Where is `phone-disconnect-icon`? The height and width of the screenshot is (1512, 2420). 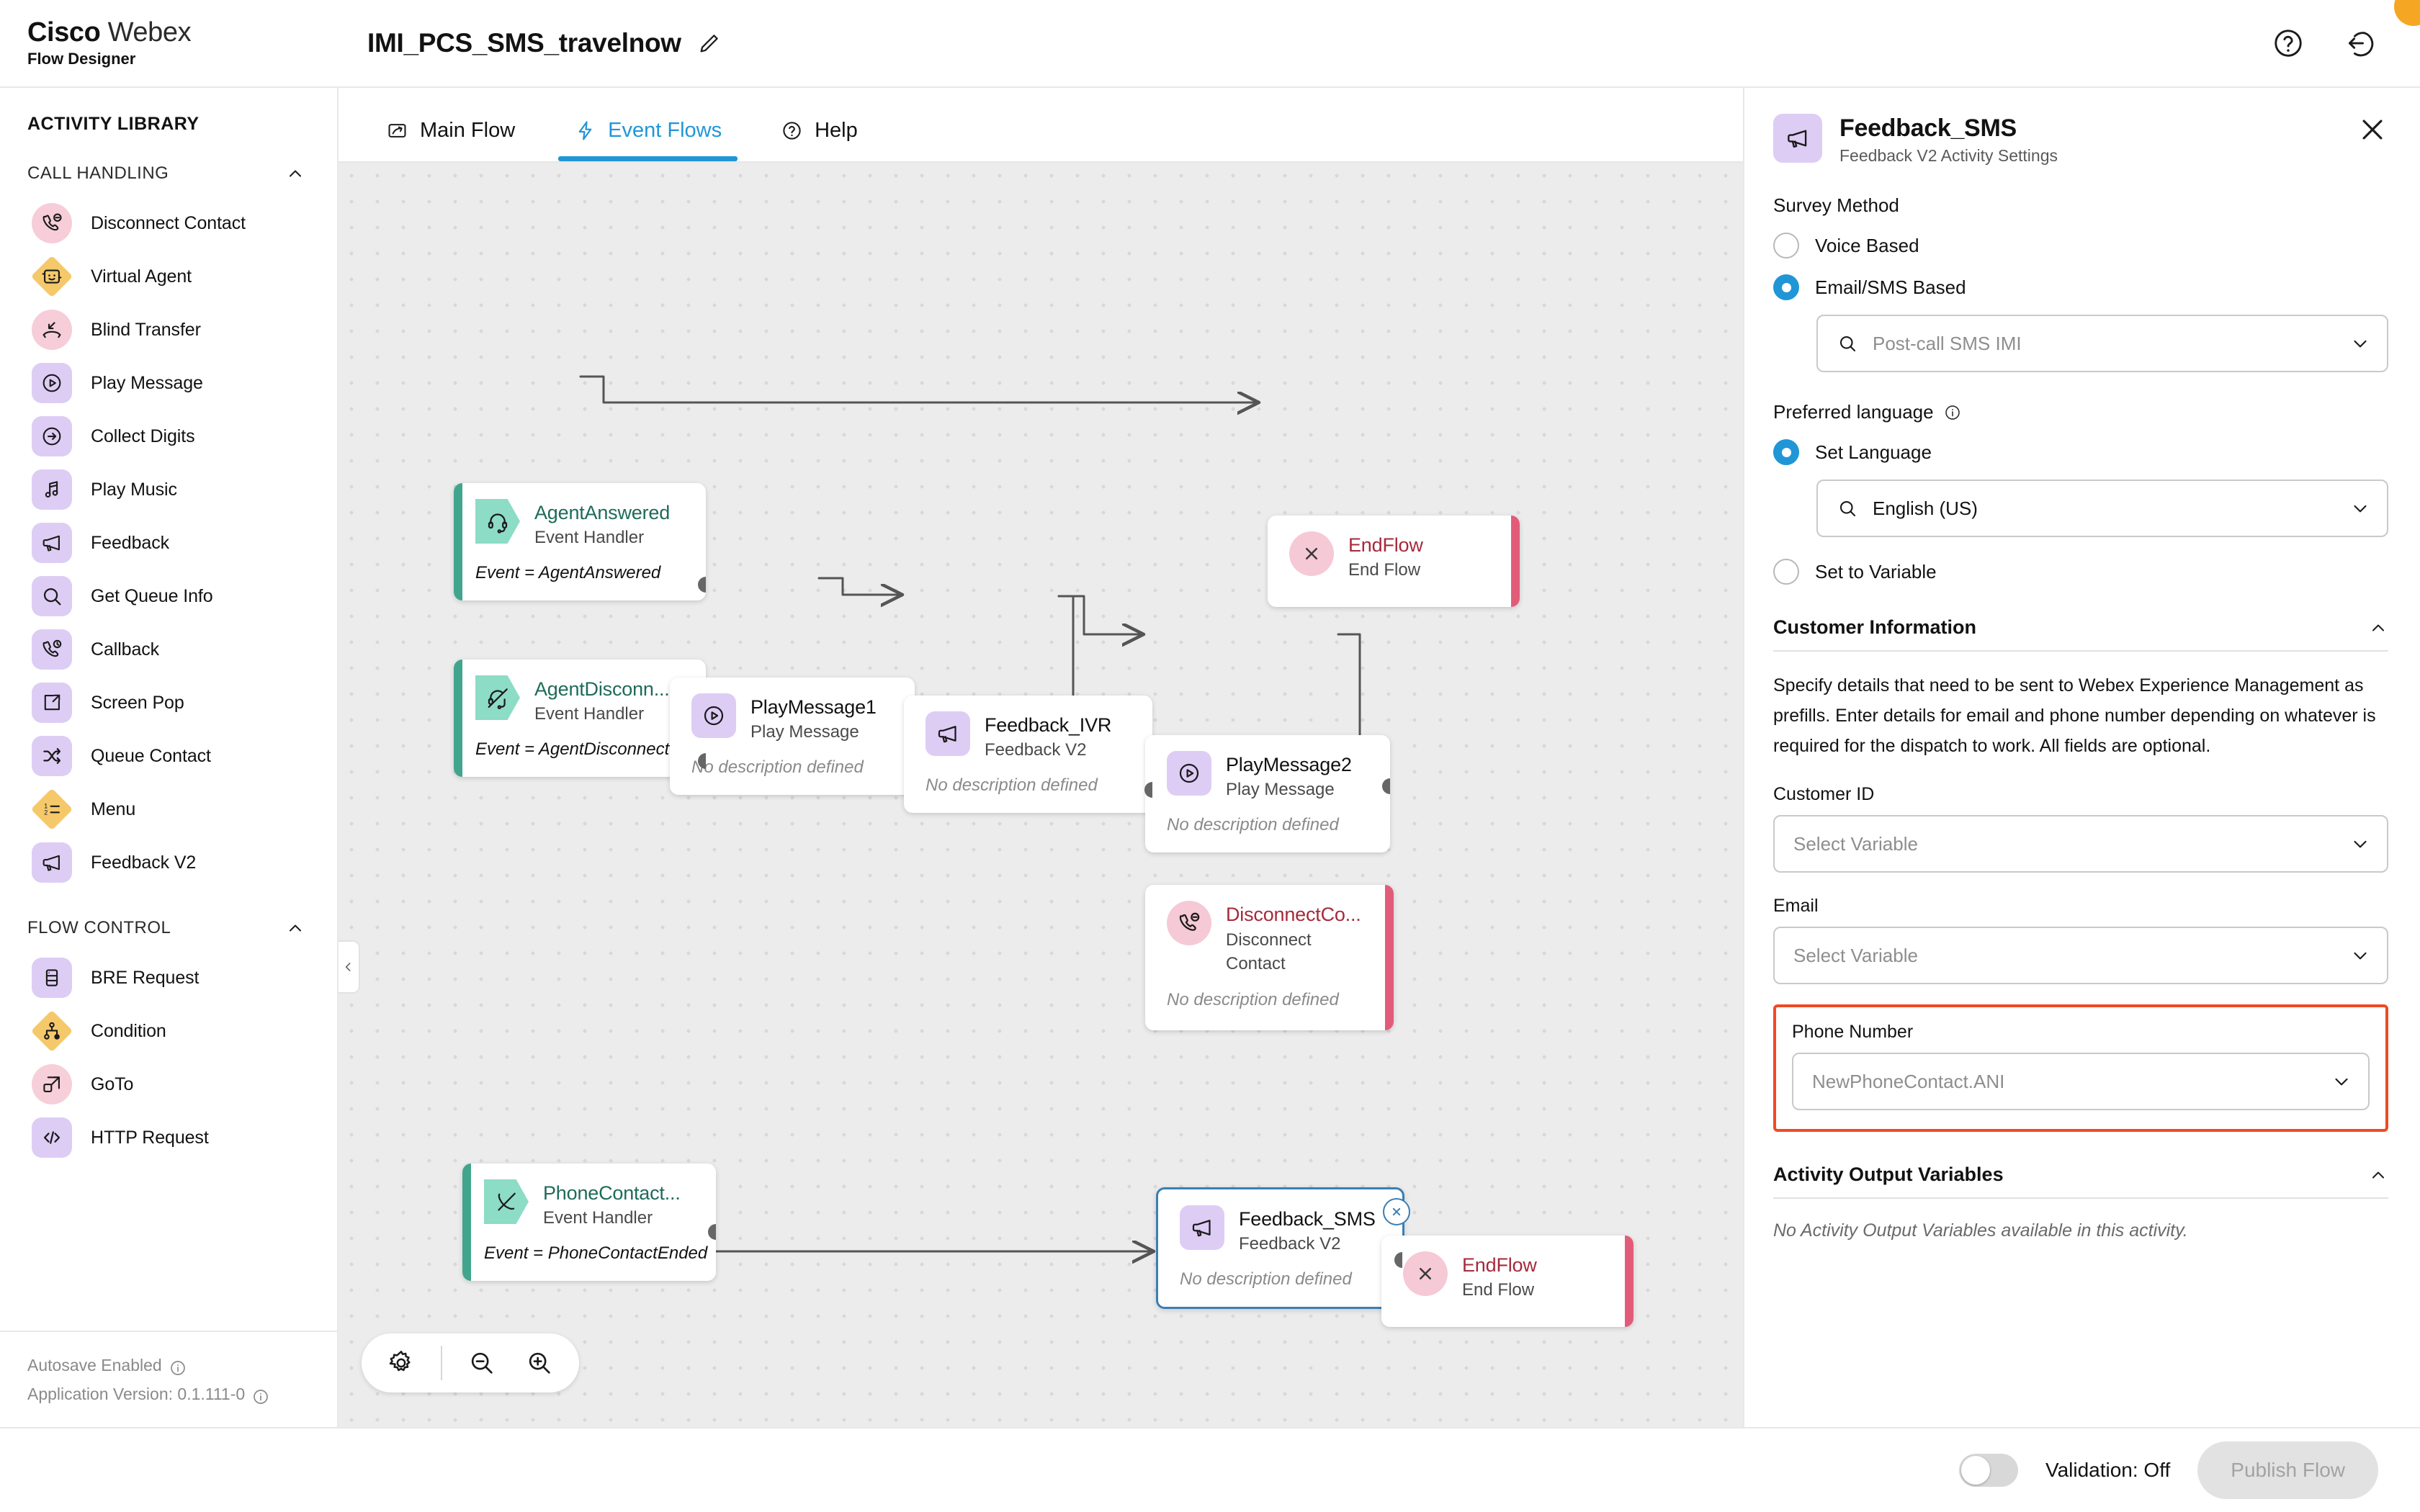 phone-disconnect-icon is located at coordinates (52, 223).